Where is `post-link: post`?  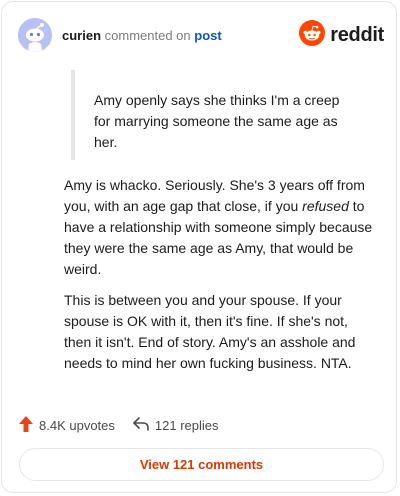
post-link: post is located at coordinates (207, 35).